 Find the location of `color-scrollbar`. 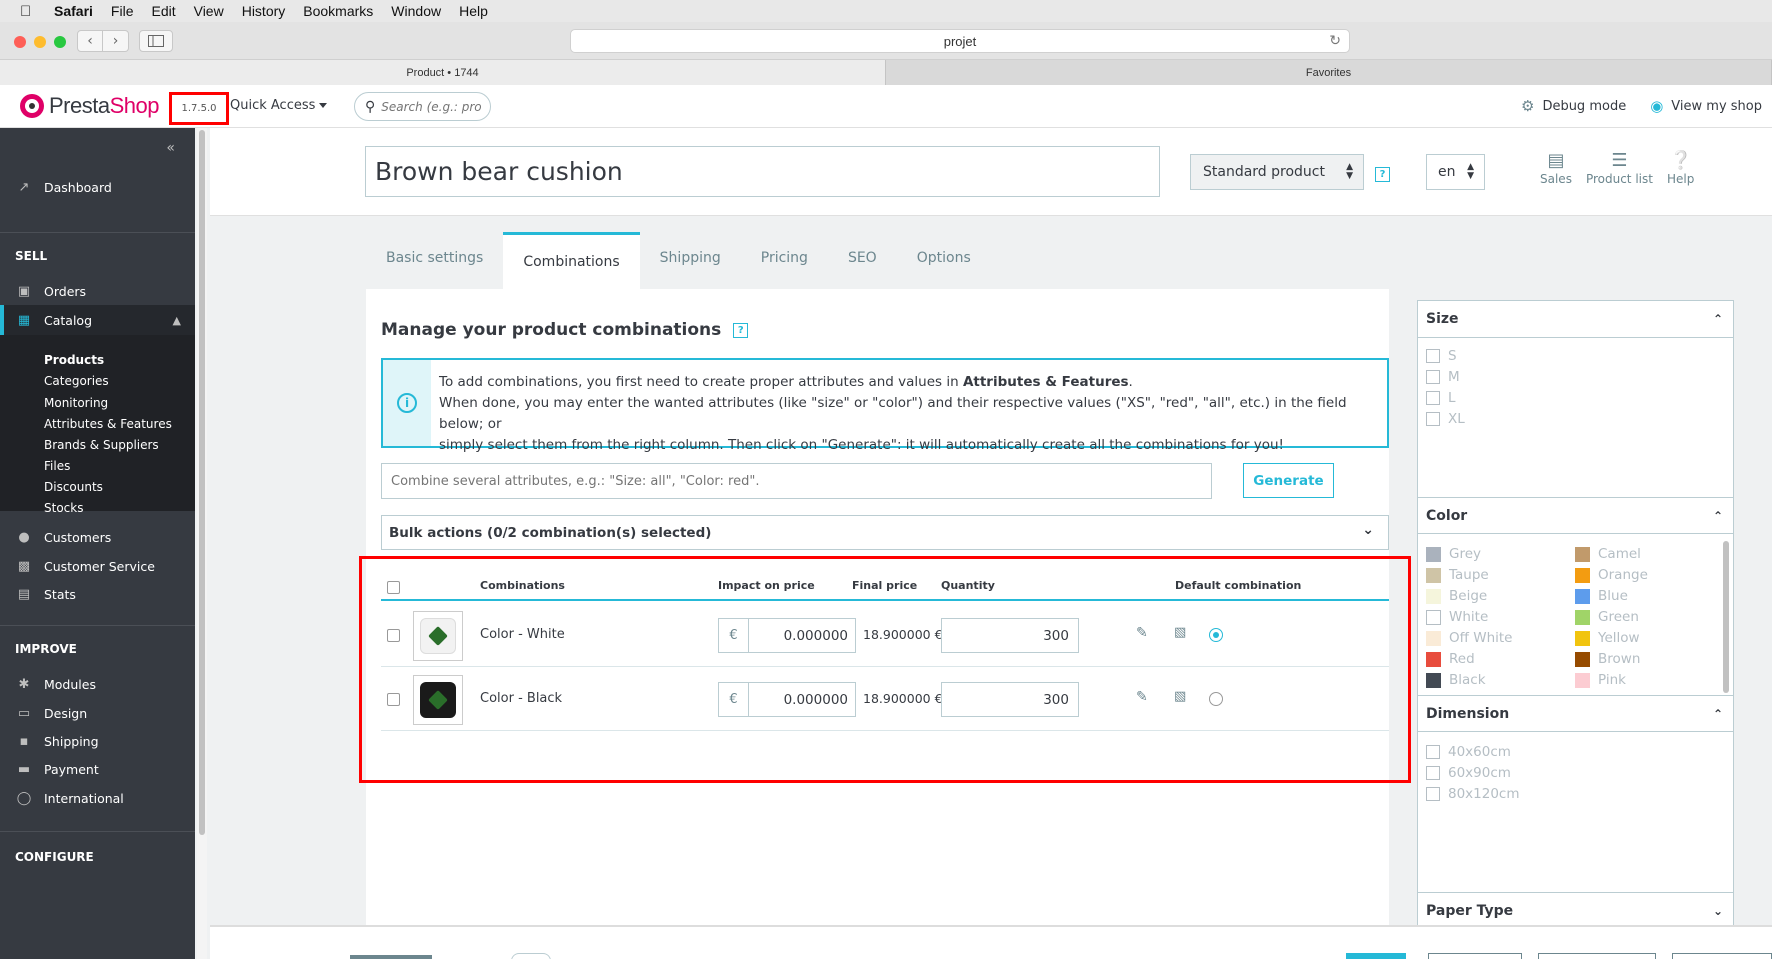

color-scrollbar is located at coordinates (1726, 617).